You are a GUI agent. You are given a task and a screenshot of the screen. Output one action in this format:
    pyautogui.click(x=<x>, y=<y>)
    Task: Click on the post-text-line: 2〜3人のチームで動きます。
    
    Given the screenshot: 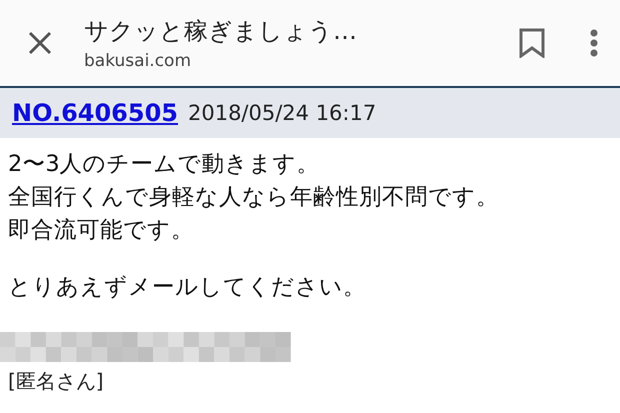 What is the action you would take?
    pyautogui.click(x=164, y=164)
    